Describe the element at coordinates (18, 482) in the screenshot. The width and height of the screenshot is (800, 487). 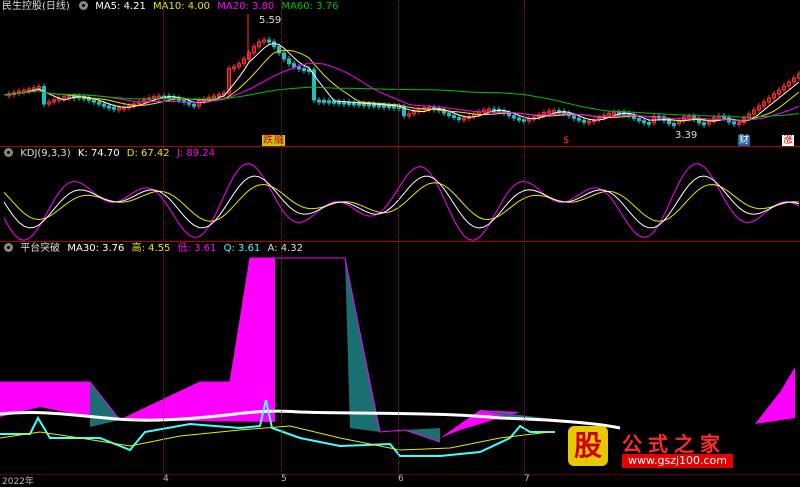
I see `x-axis-label: 2022年` at that location.